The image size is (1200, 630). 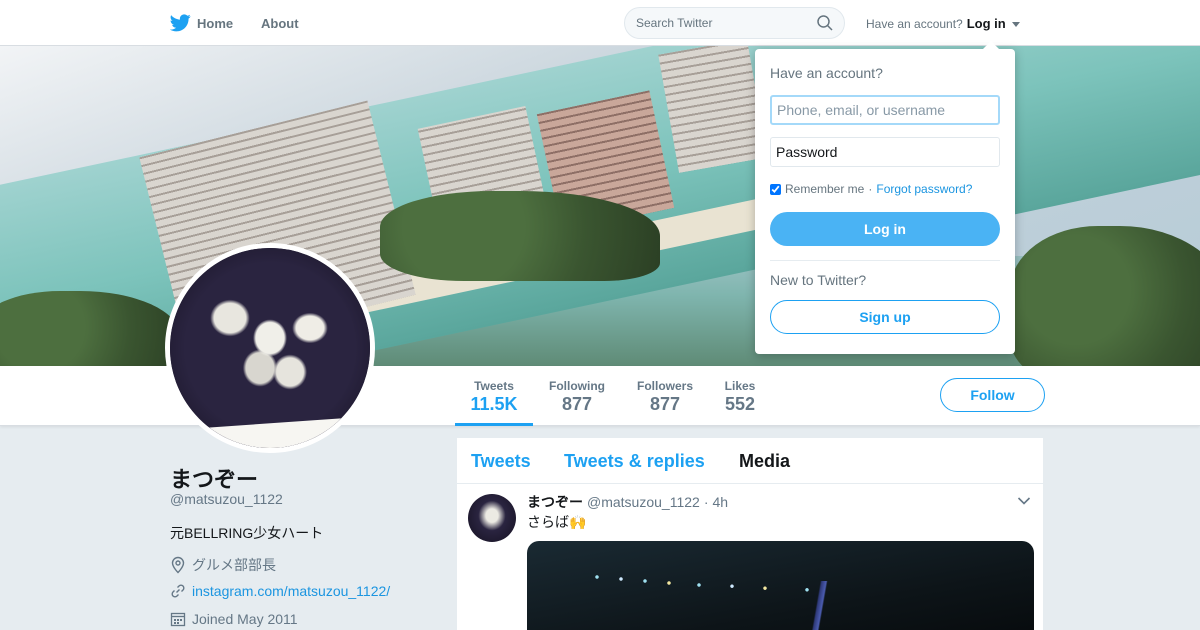 I want to click on dropdown-divider, so click(x=885, y=260).